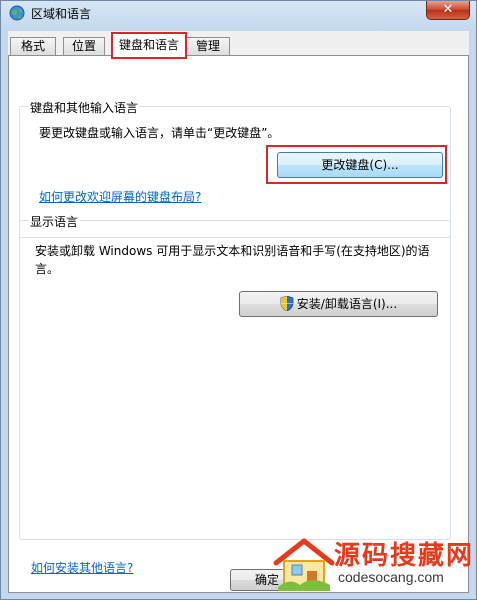  Describe the element at coordinates (159, 133) in the screenshot. I see `keyboard-description: 要更改键盘或输入语言，请单击“更改键盘”。` at that location.